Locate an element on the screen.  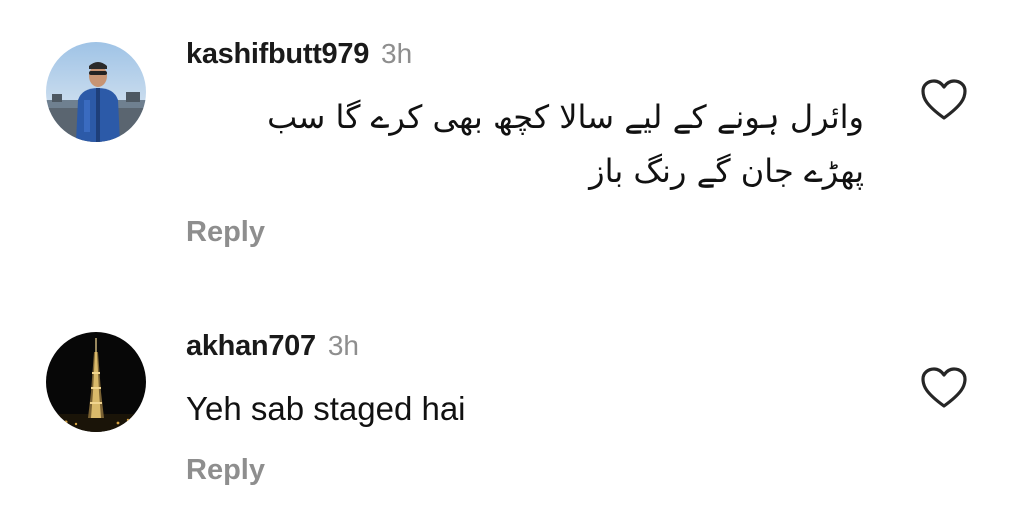
comment-meta: akhan707 3h is located at coordinates (272, 346).